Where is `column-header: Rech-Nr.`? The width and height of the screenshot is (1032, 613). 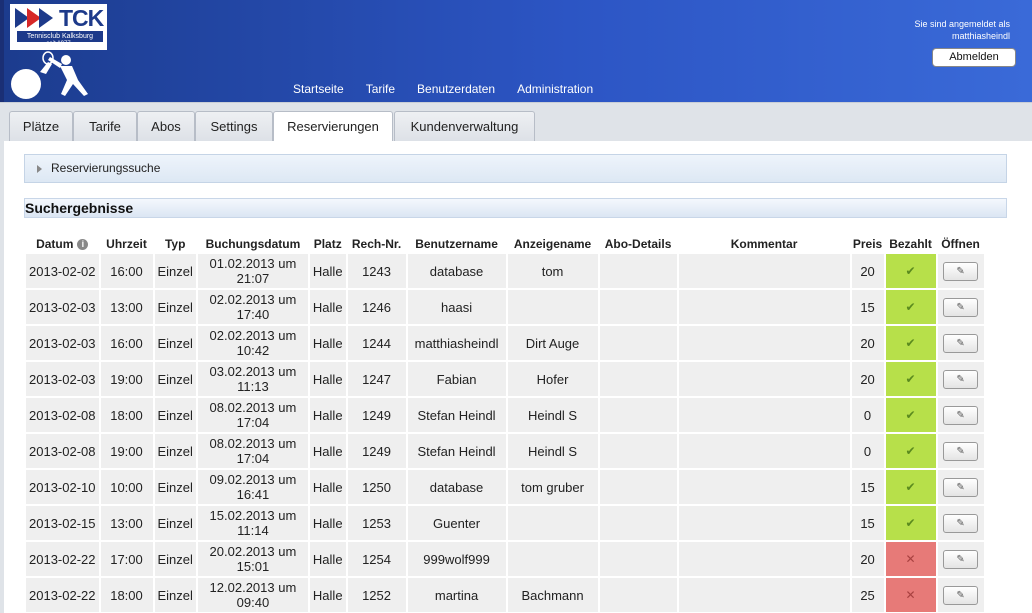 column-header: Rech-Nr. is located at coordinates (377, 243).